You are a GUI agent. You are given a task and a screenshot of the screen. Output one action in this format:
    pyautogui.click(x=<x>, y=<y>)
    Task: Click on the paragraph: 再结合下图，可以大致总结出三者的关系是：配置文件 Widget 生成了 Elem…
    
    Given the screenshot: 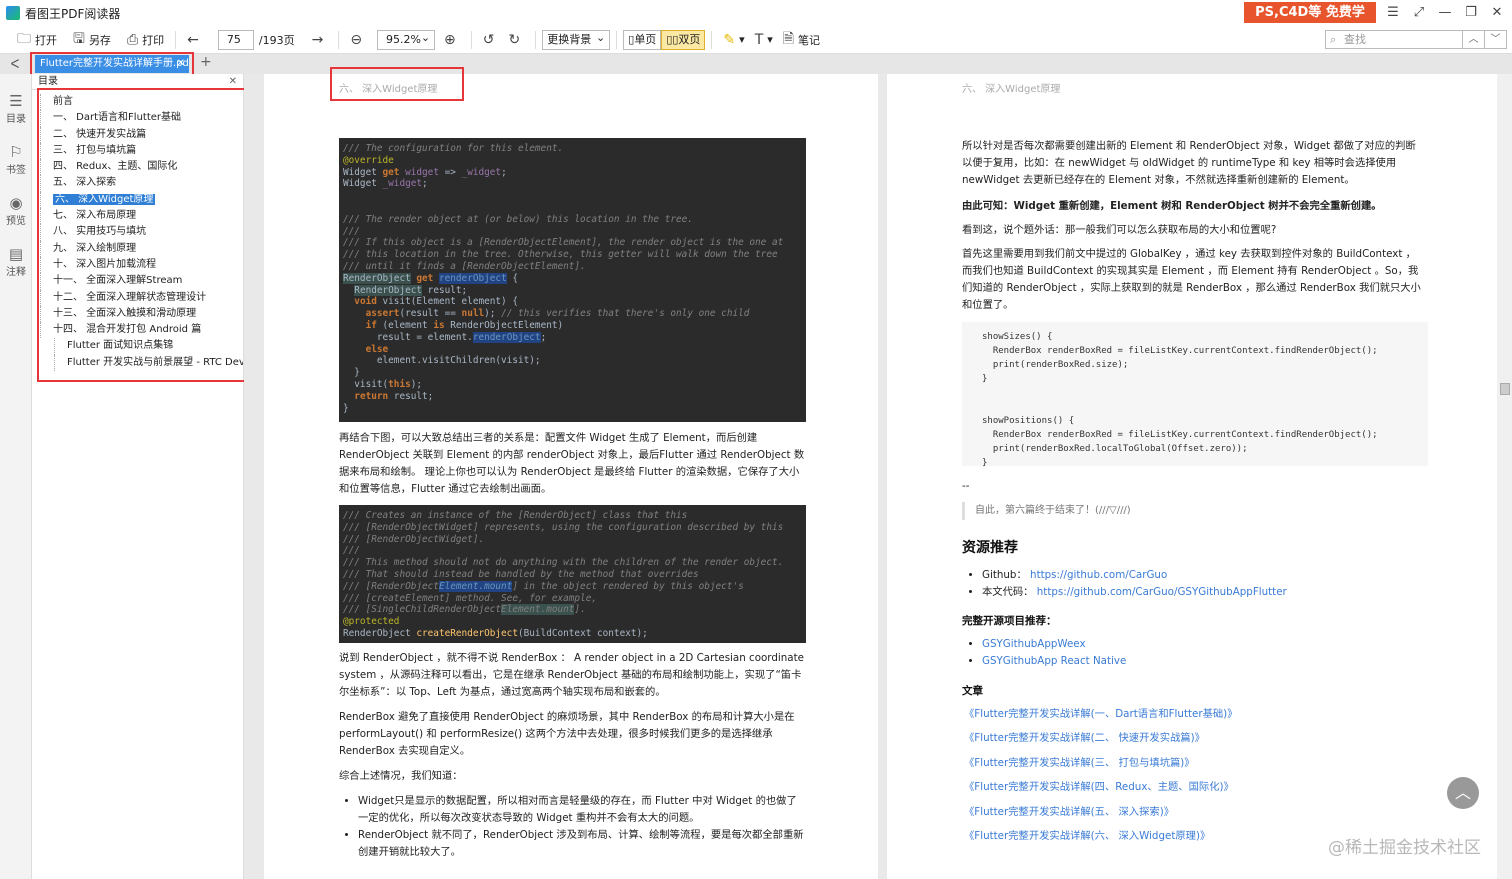 What is the action you would take?
    pyautogui.click(x=572, y=463)
    